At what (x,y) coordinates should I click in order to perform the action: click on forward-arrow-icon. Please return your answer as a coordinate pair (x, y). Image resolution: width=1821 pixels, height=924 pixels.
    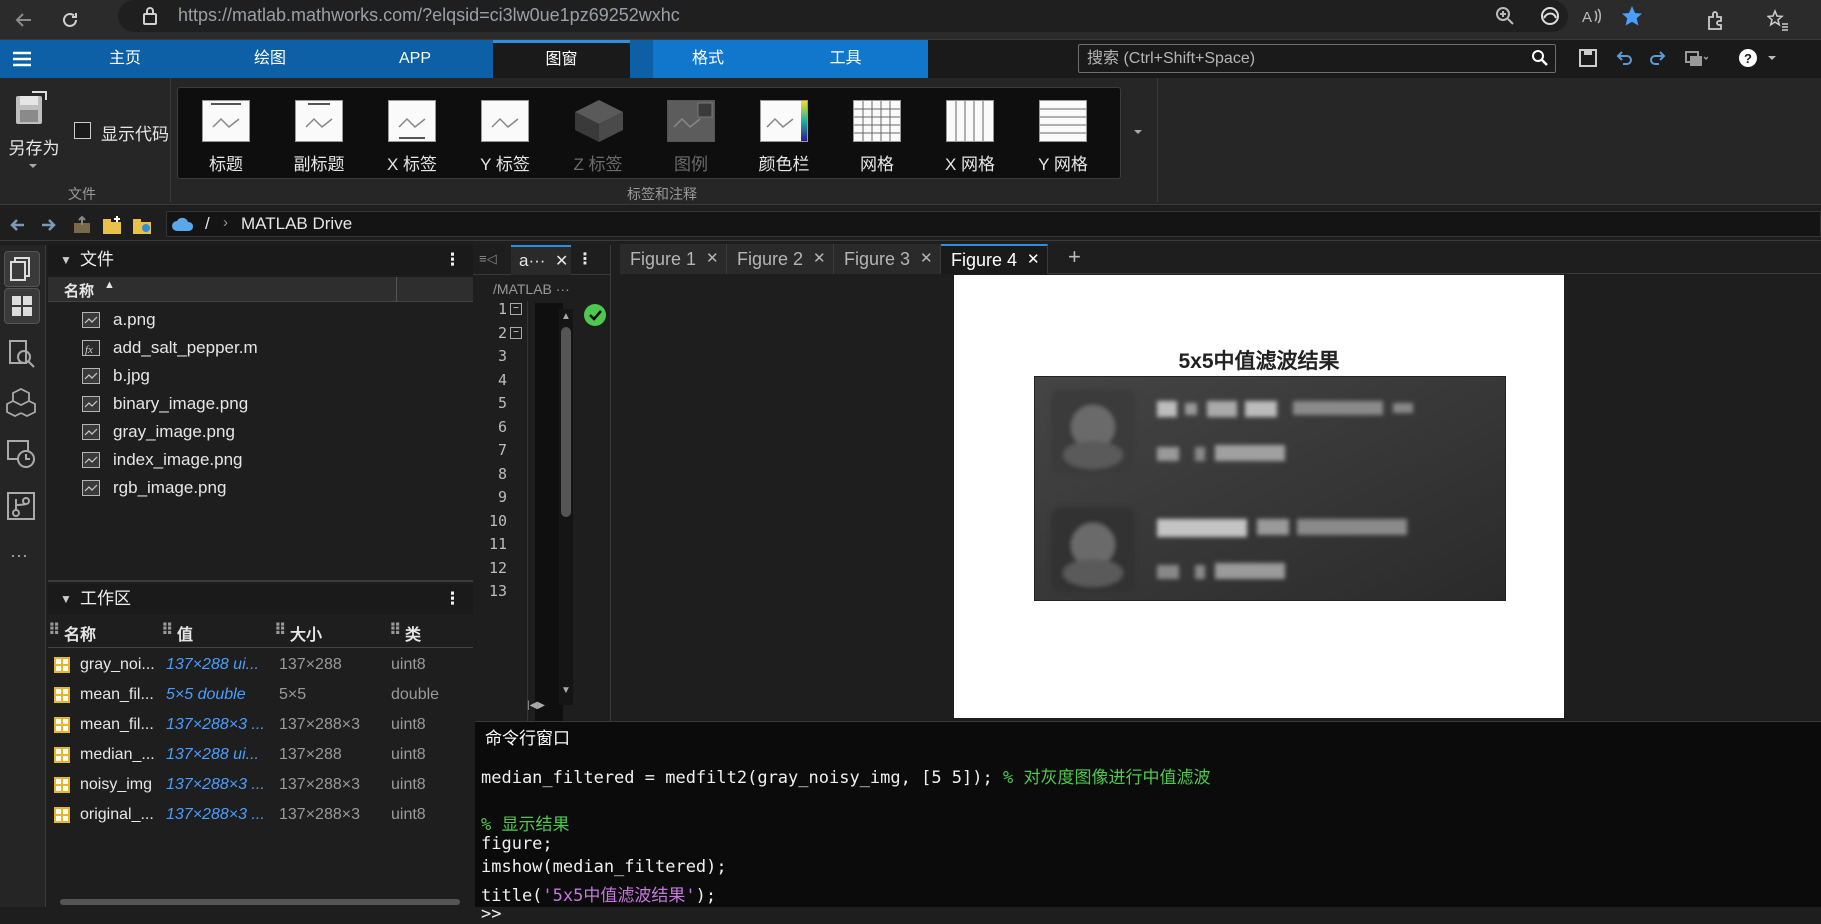
    Looking at the image, I should click on (48, 225).